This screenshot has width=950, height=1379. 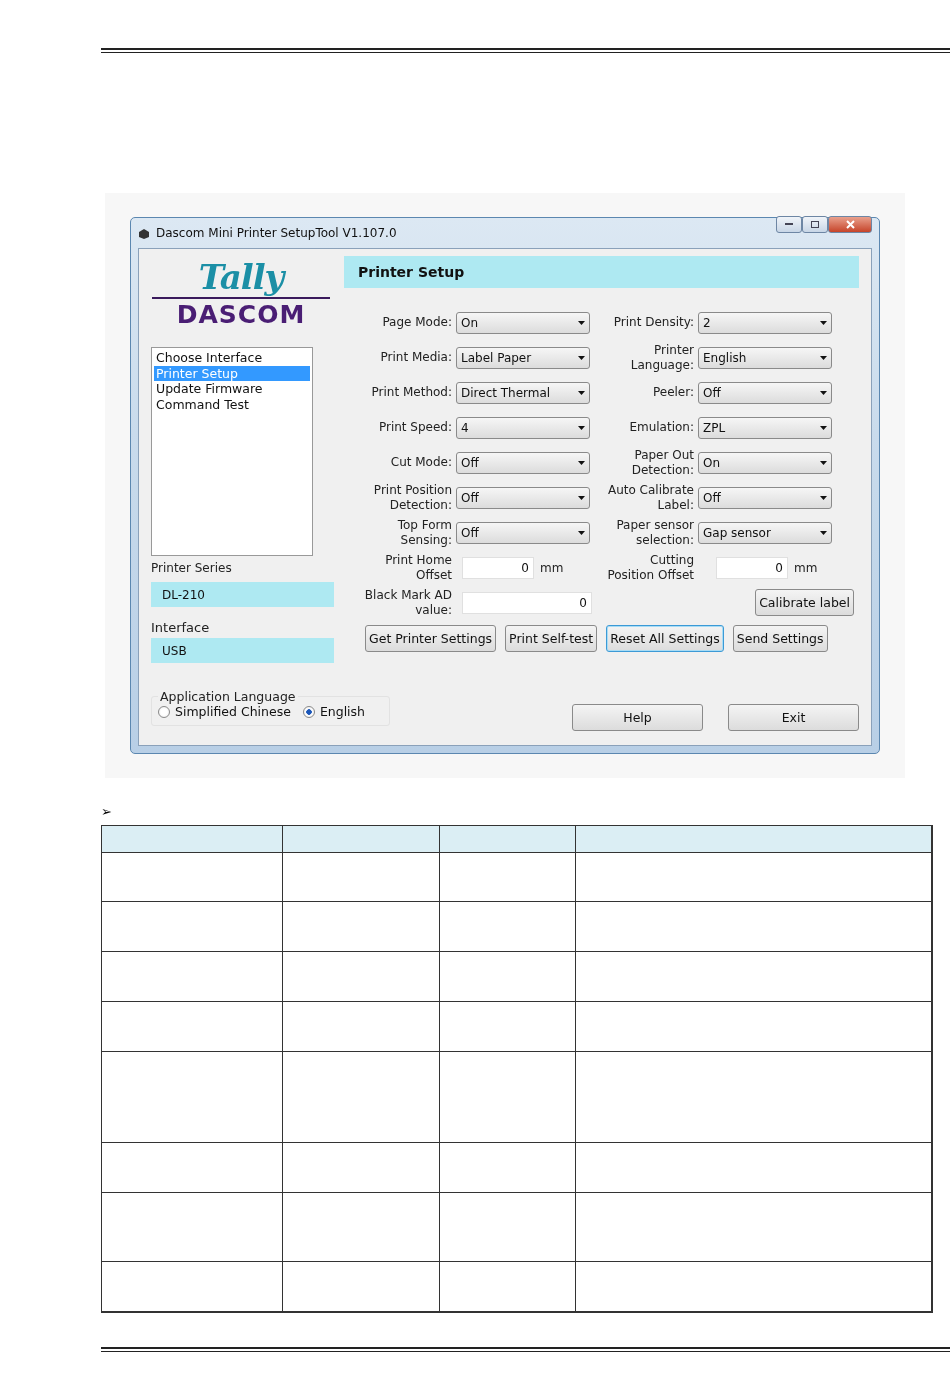 What do you see at coordinates (765, 532) in the screenshot?
I see `dropdown: Gap sensor` at bounding box center [765, 532].